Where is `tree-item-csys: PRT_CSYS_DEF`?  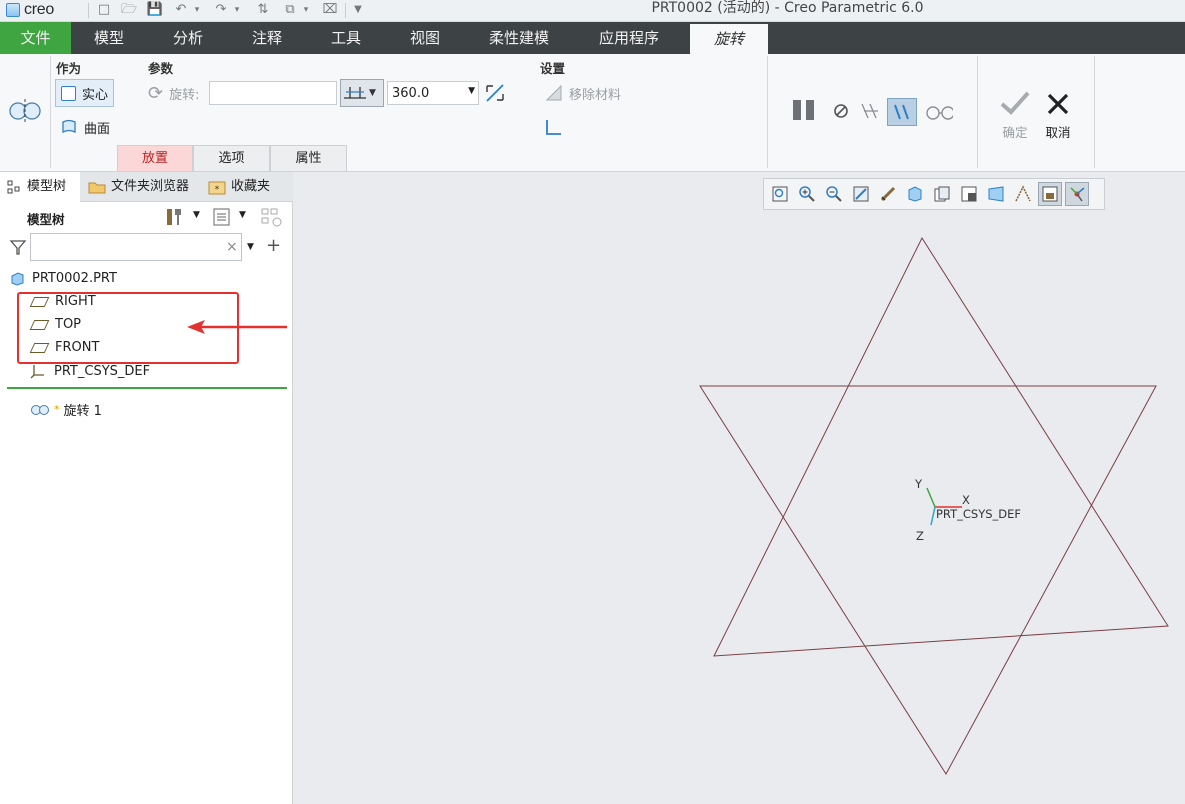
tree-item-csys: PRT_CSYS_DEF is located at coordinates (90, 371).